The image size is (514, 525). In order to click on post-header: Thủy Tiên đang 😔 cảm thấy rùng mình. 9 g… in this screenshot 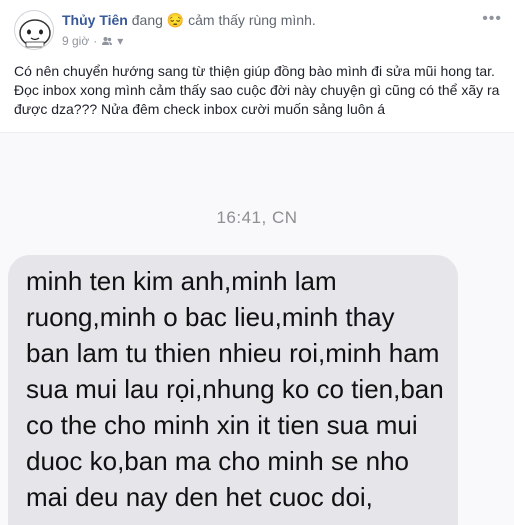, I will do `click(257, 28)`.